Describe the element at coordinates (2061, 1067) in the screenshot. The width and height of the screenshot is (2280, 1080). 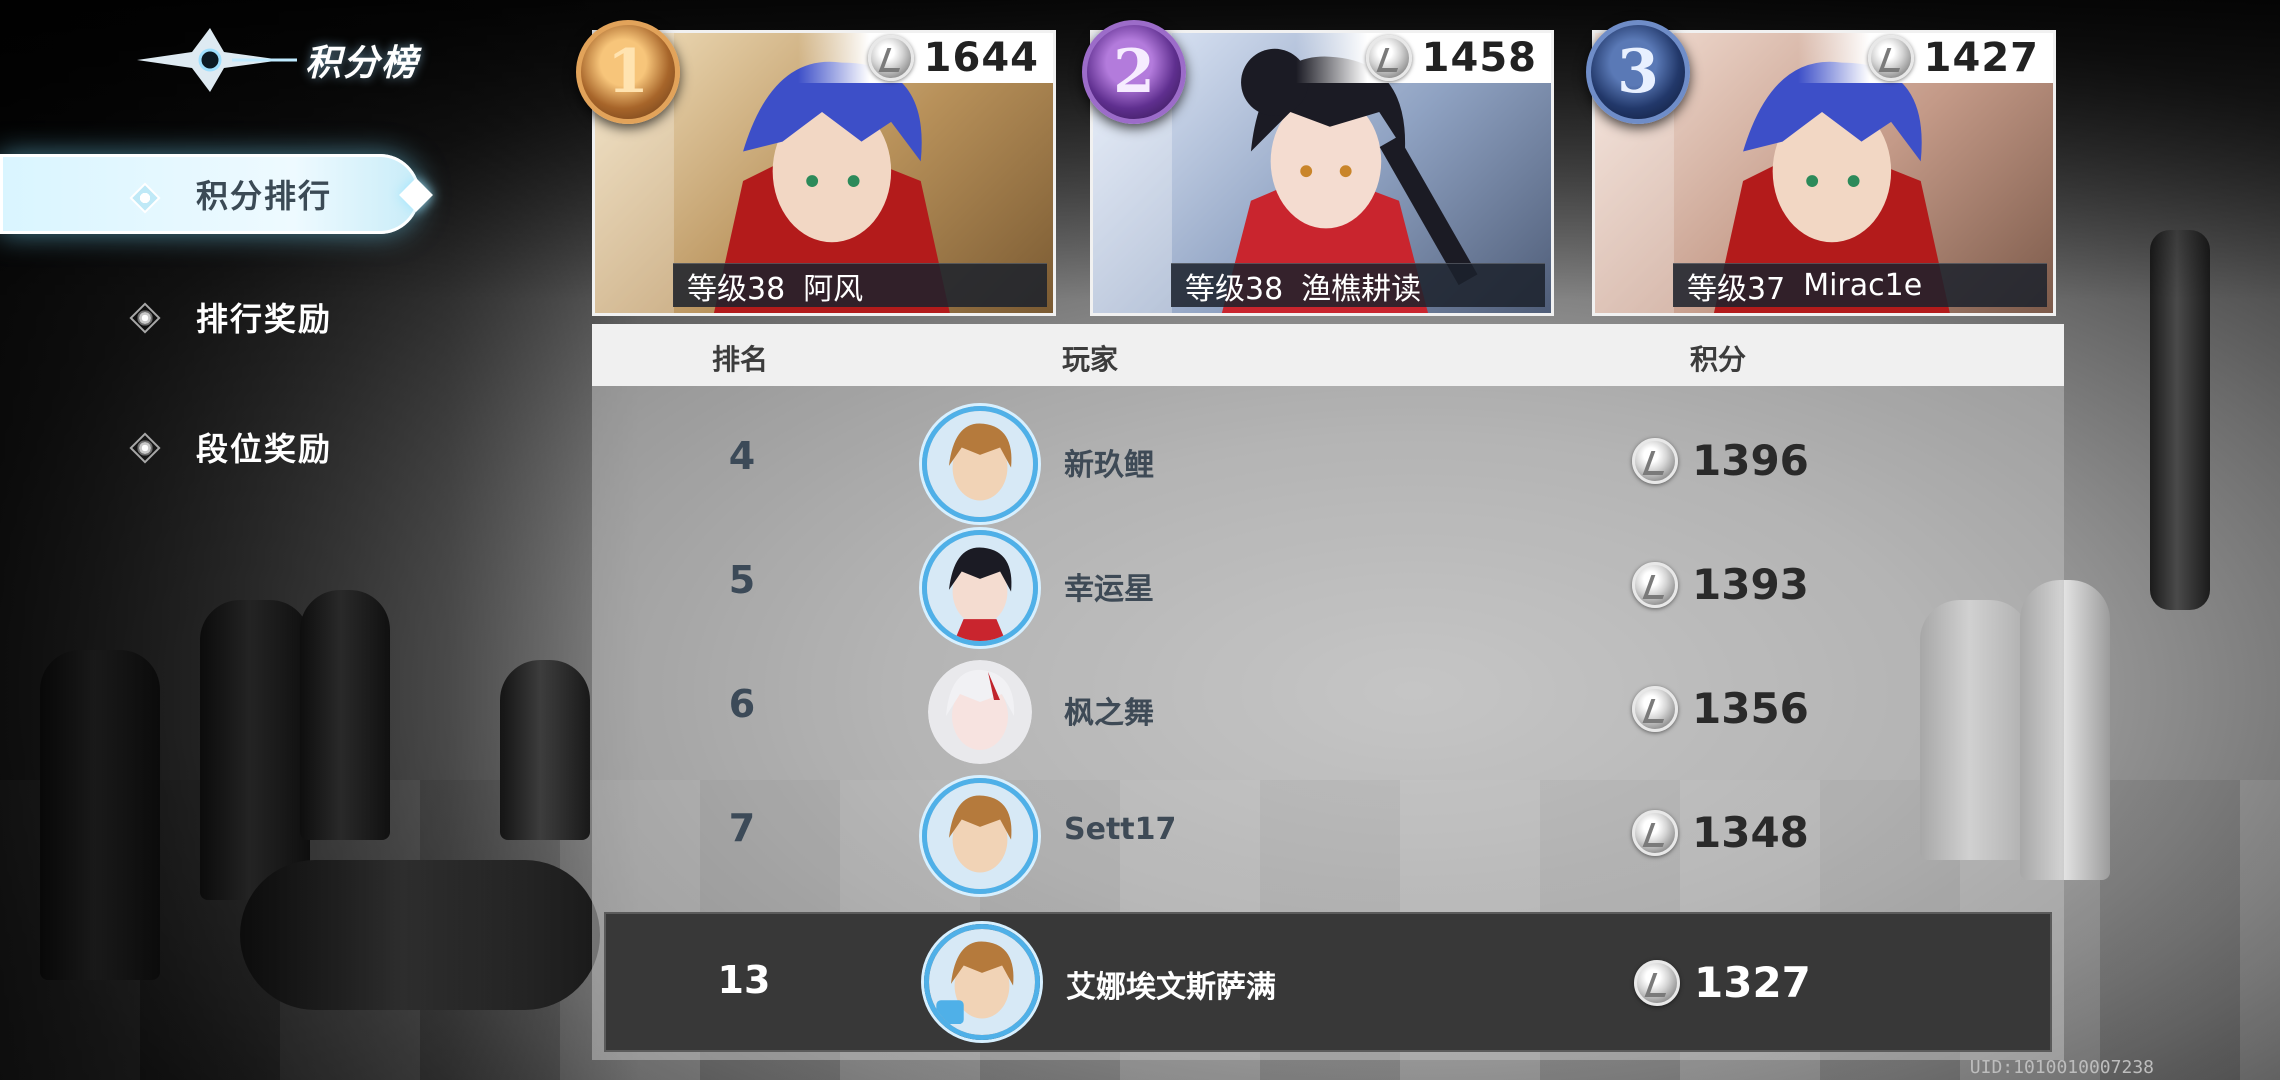
I see `user-id-label: UID:1010010007238` at that location.